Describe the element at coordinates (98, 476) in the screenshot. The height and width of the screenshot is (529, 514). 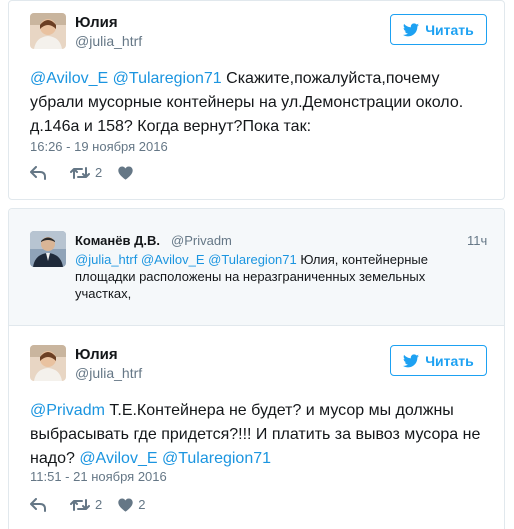
I see `timestamp: 11:51 - 21 ноября 2016` at that location.